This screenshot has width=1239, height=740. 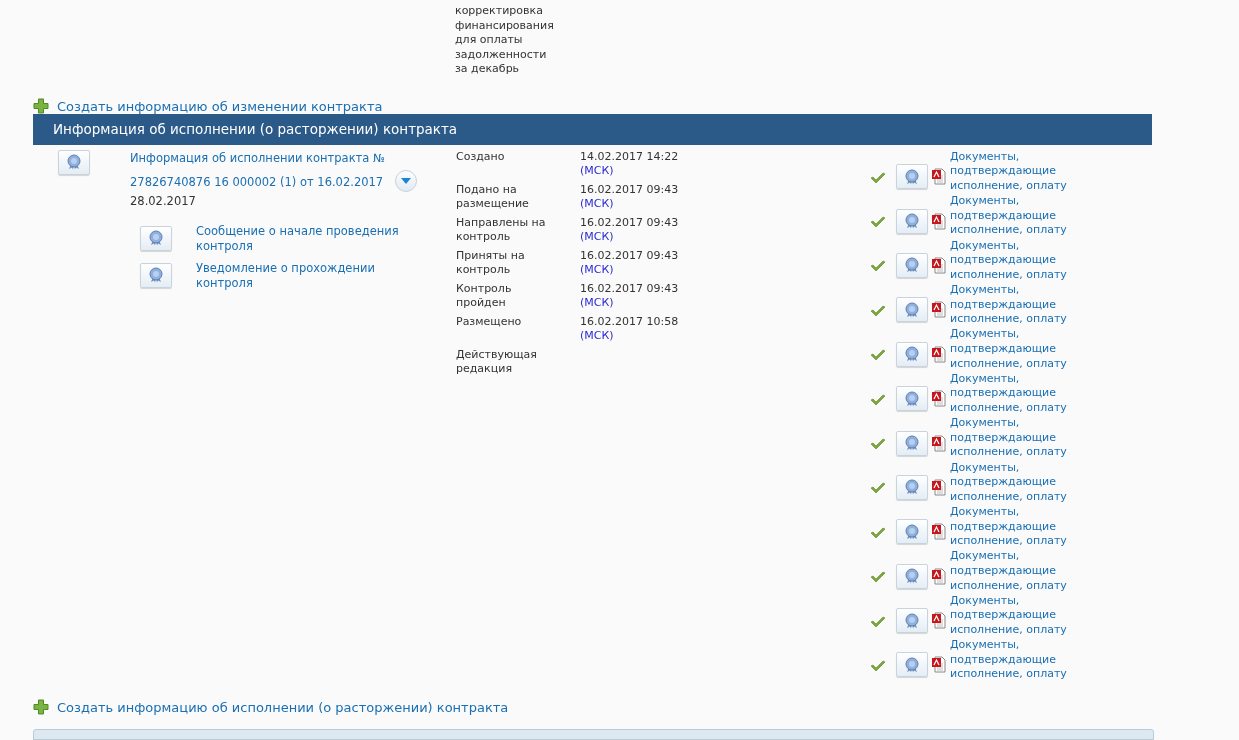 I want to click on expand-button, so click(x=405, y=180).